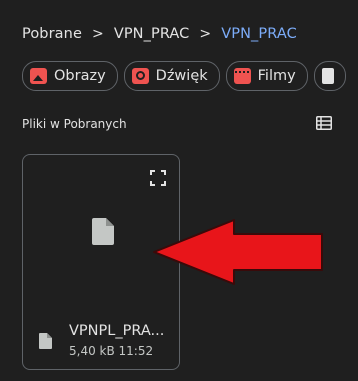  Describe the element at coordinates (259, 34) in the screenshot. I see `breadcrumb-item-current: VPN_PRAC` at that location.